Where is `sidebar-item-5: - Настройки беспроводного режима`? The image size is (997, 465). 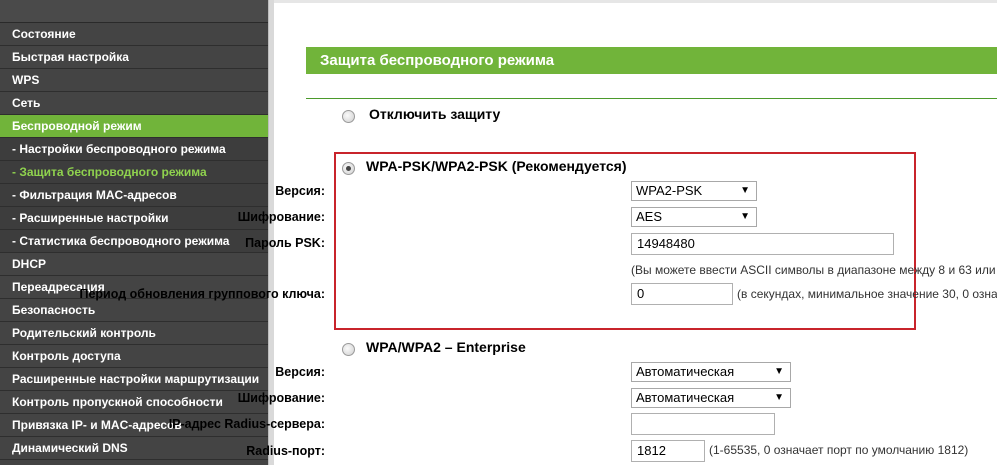
sidebar-item-5: - Настройки беспроводного режима is located at coordinates (134, 149).